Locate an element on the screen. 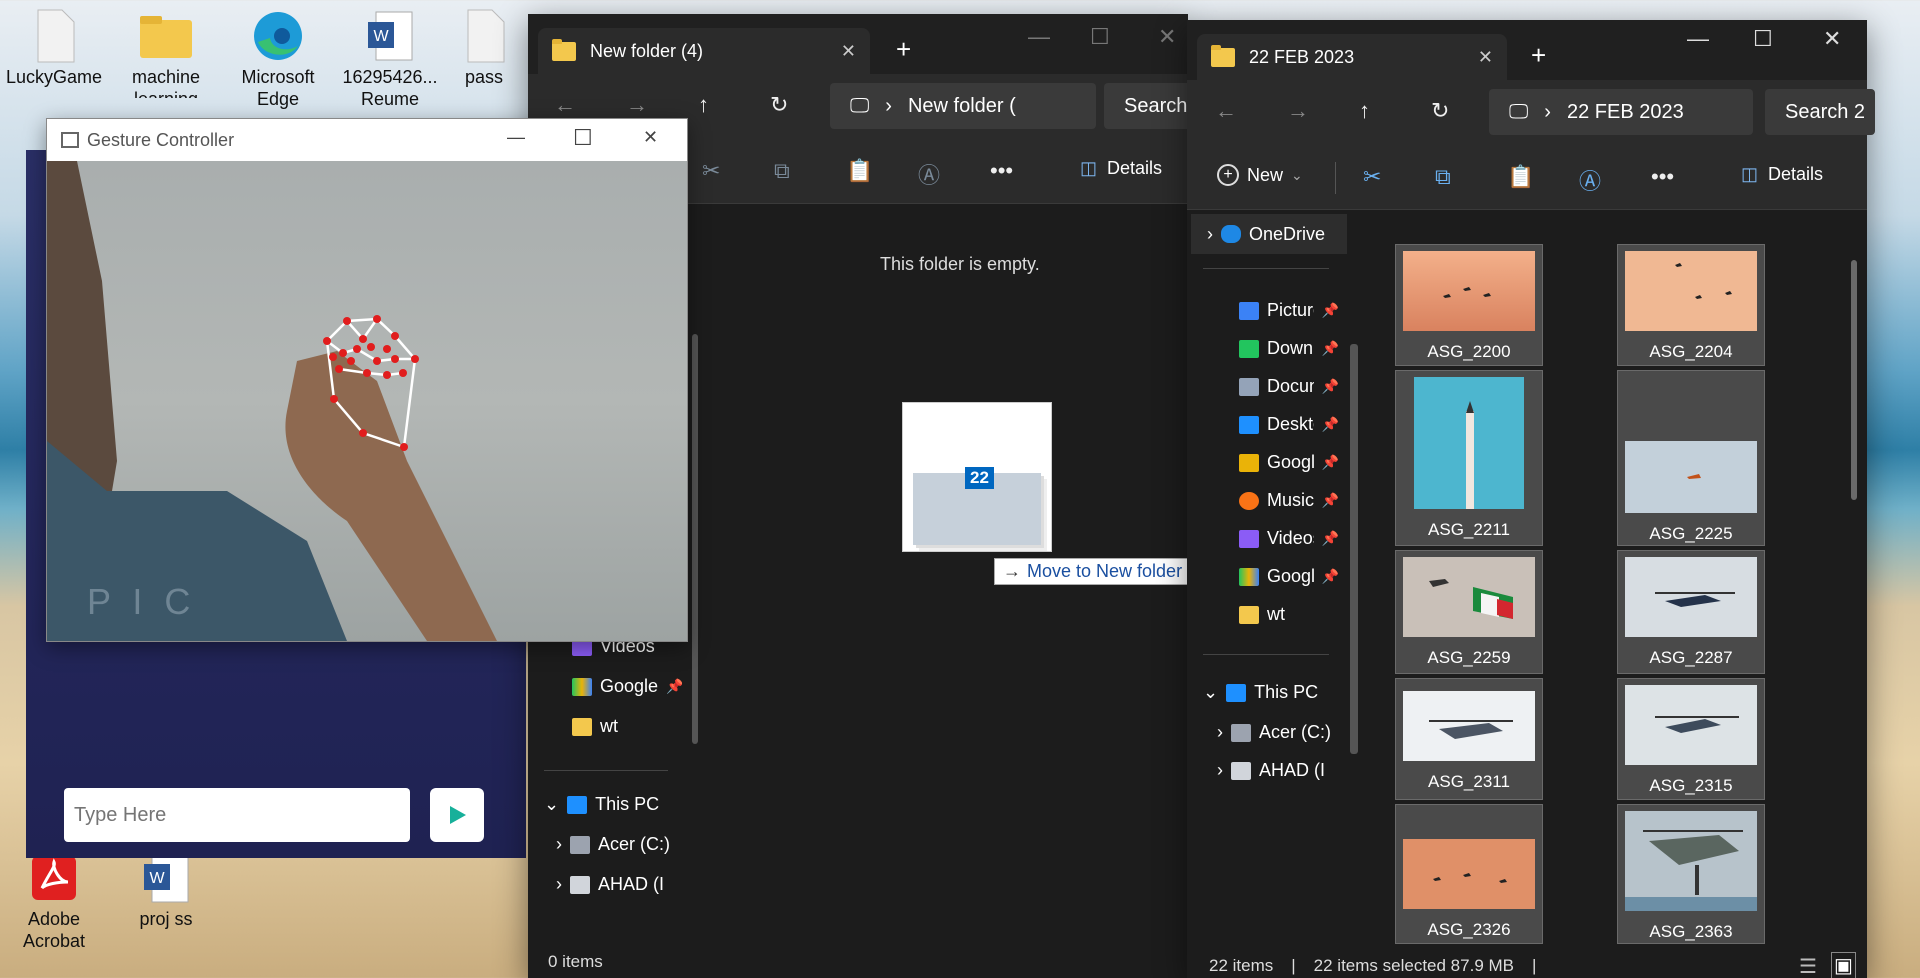 The width and height of the screenshot is (1920, 978). file-item: ASG_2211 is located at coordinates (1469, 458).